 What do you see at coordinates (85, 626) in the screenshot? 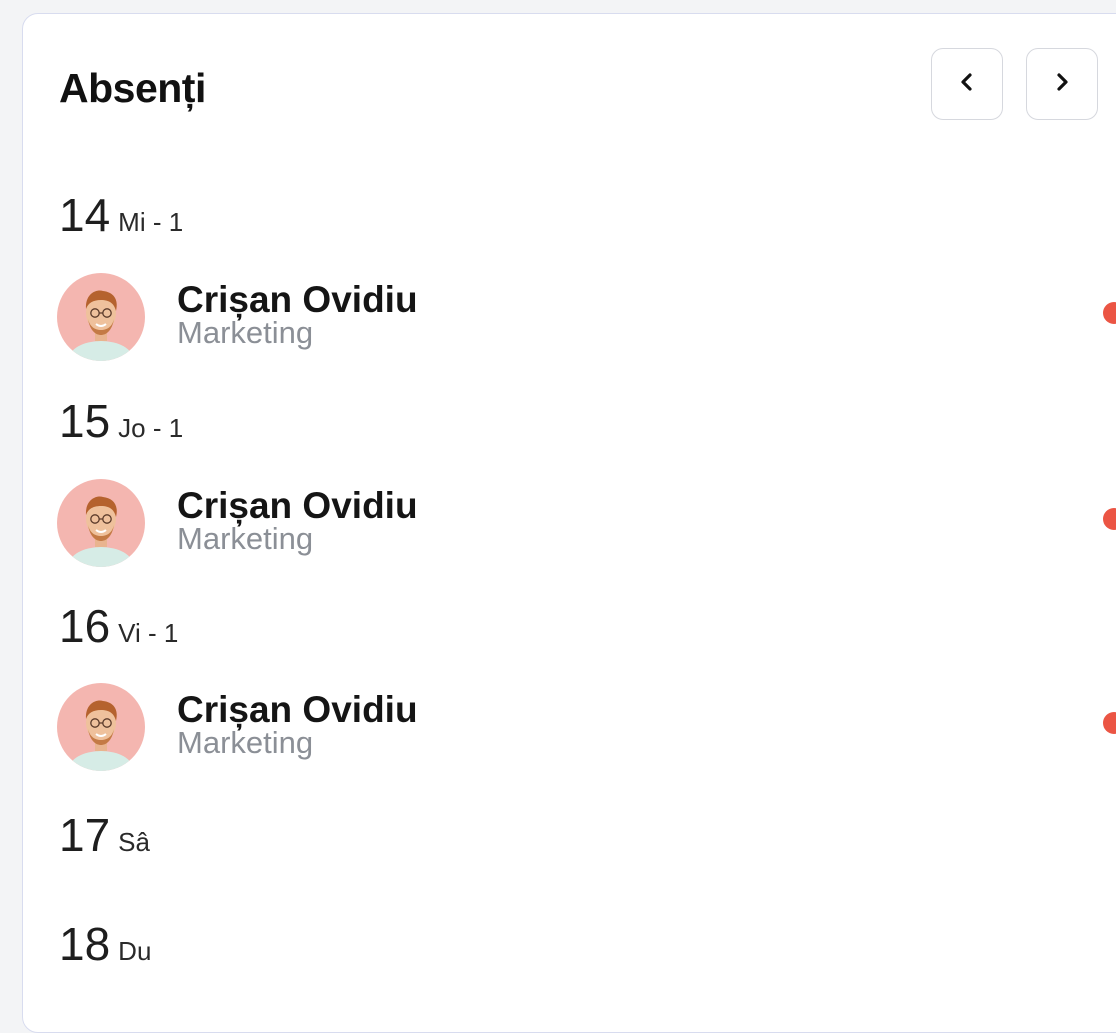
I see `day-number: 16` at bounding box center [85, 626].